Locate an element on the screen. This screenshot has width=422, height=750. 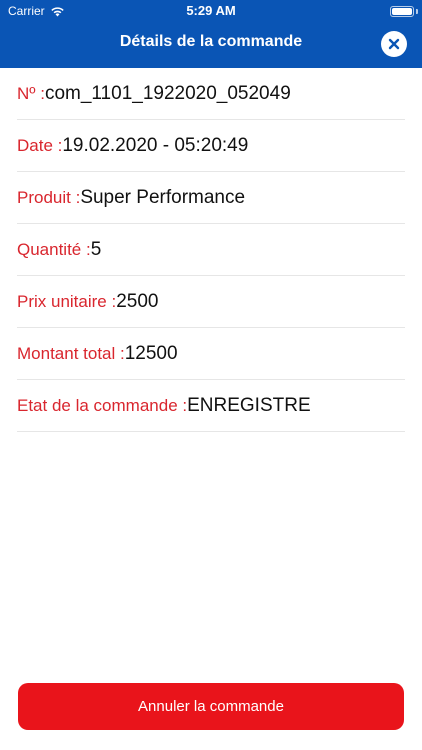
order-number-value: com_1101_1922020_052049 is located at coordinates (167, 93).